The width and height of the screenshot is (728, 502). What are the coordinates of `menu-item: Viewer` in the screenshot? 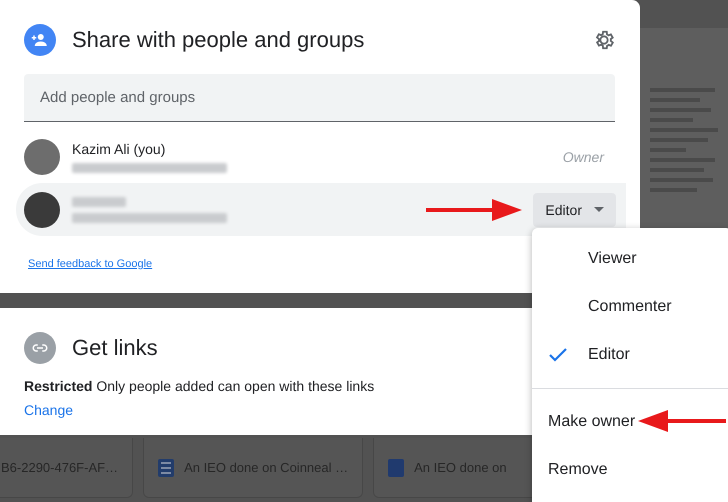 It's located at (630, 259).